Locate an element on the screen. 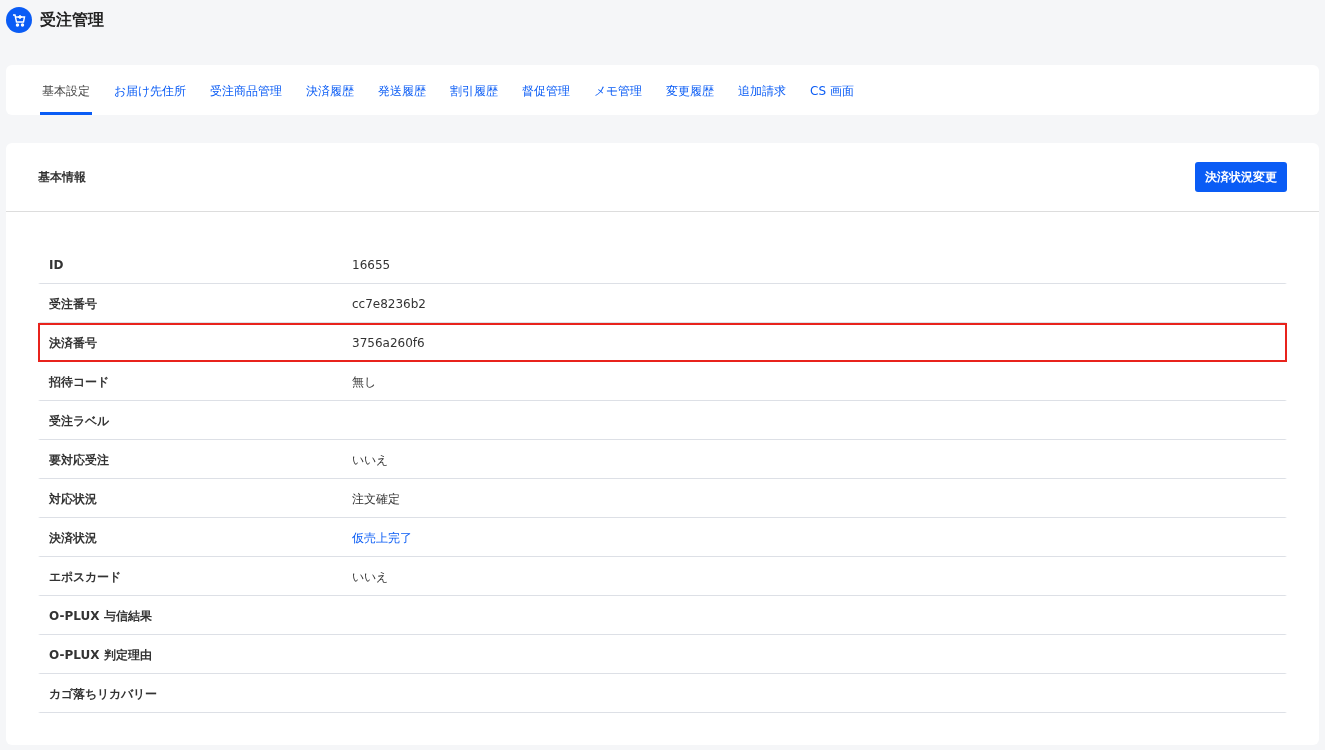  tab: 督促管理 is located at coordinates (546, 90).